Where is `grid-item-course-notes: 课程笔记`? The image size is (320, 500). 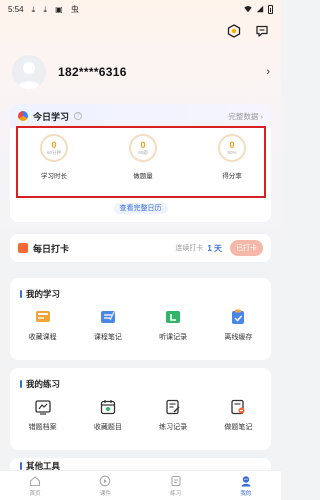 grid-item-course-notes: 课程笔记 is located at coordinates (107, 325).